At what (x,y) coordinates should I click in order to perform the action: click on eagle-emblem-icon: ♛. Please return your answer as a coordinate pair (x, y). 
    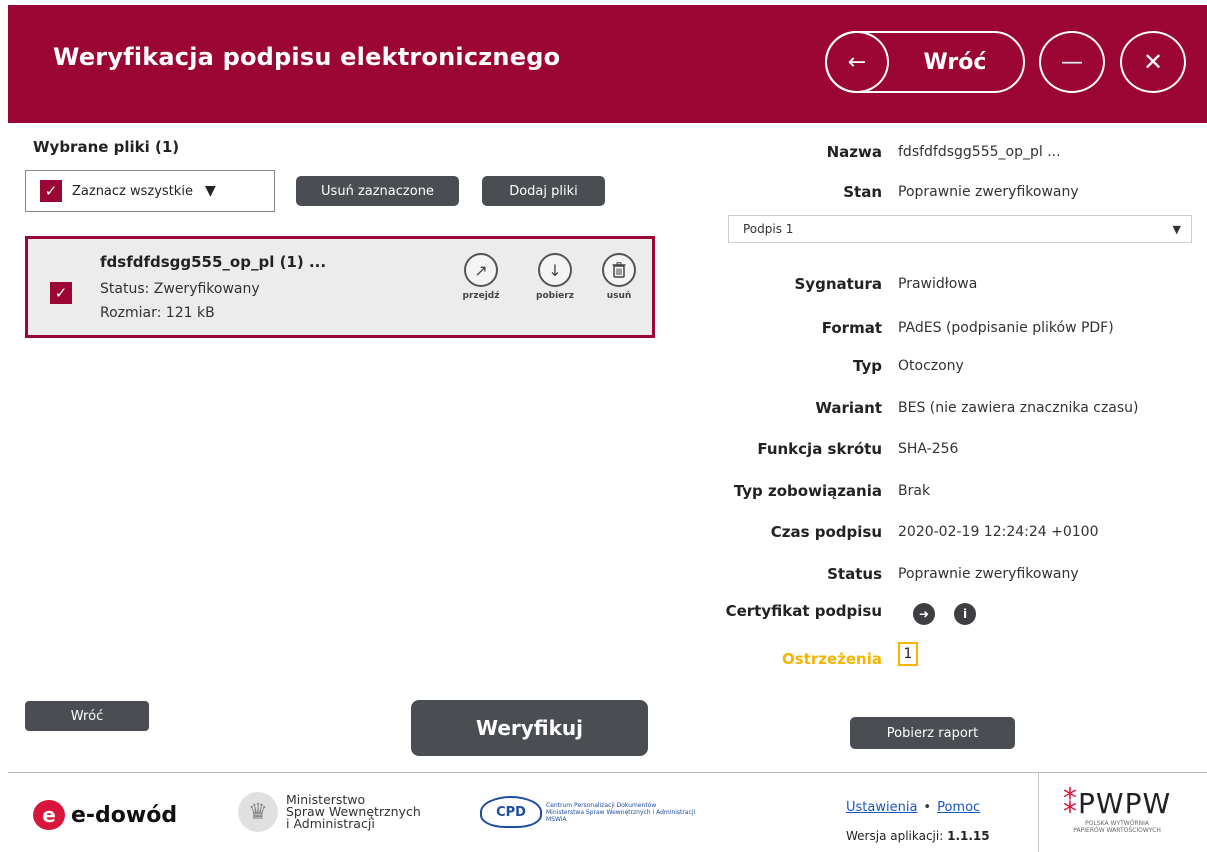
    Looking at the image, I should click on (258, 812).